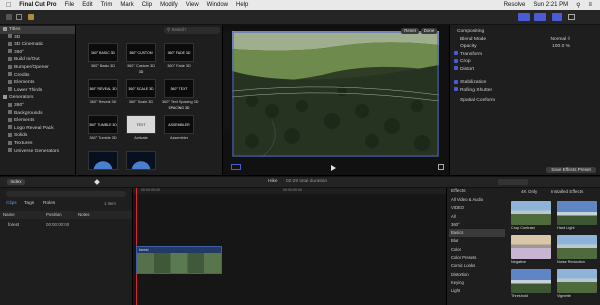  I want to click on sidebar-item: Build In/Out, so click(37, 60).